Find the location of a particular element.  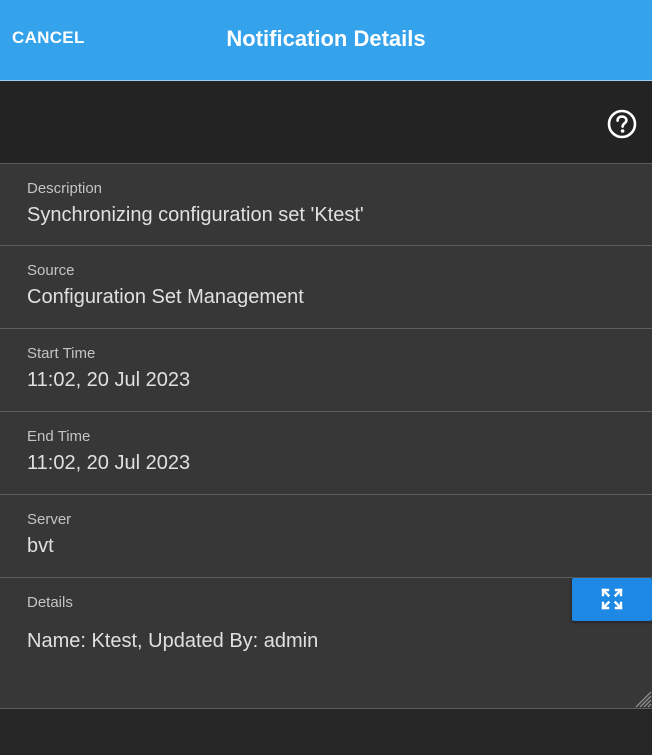

help-circle-icon is located at coordinates (622, 124).